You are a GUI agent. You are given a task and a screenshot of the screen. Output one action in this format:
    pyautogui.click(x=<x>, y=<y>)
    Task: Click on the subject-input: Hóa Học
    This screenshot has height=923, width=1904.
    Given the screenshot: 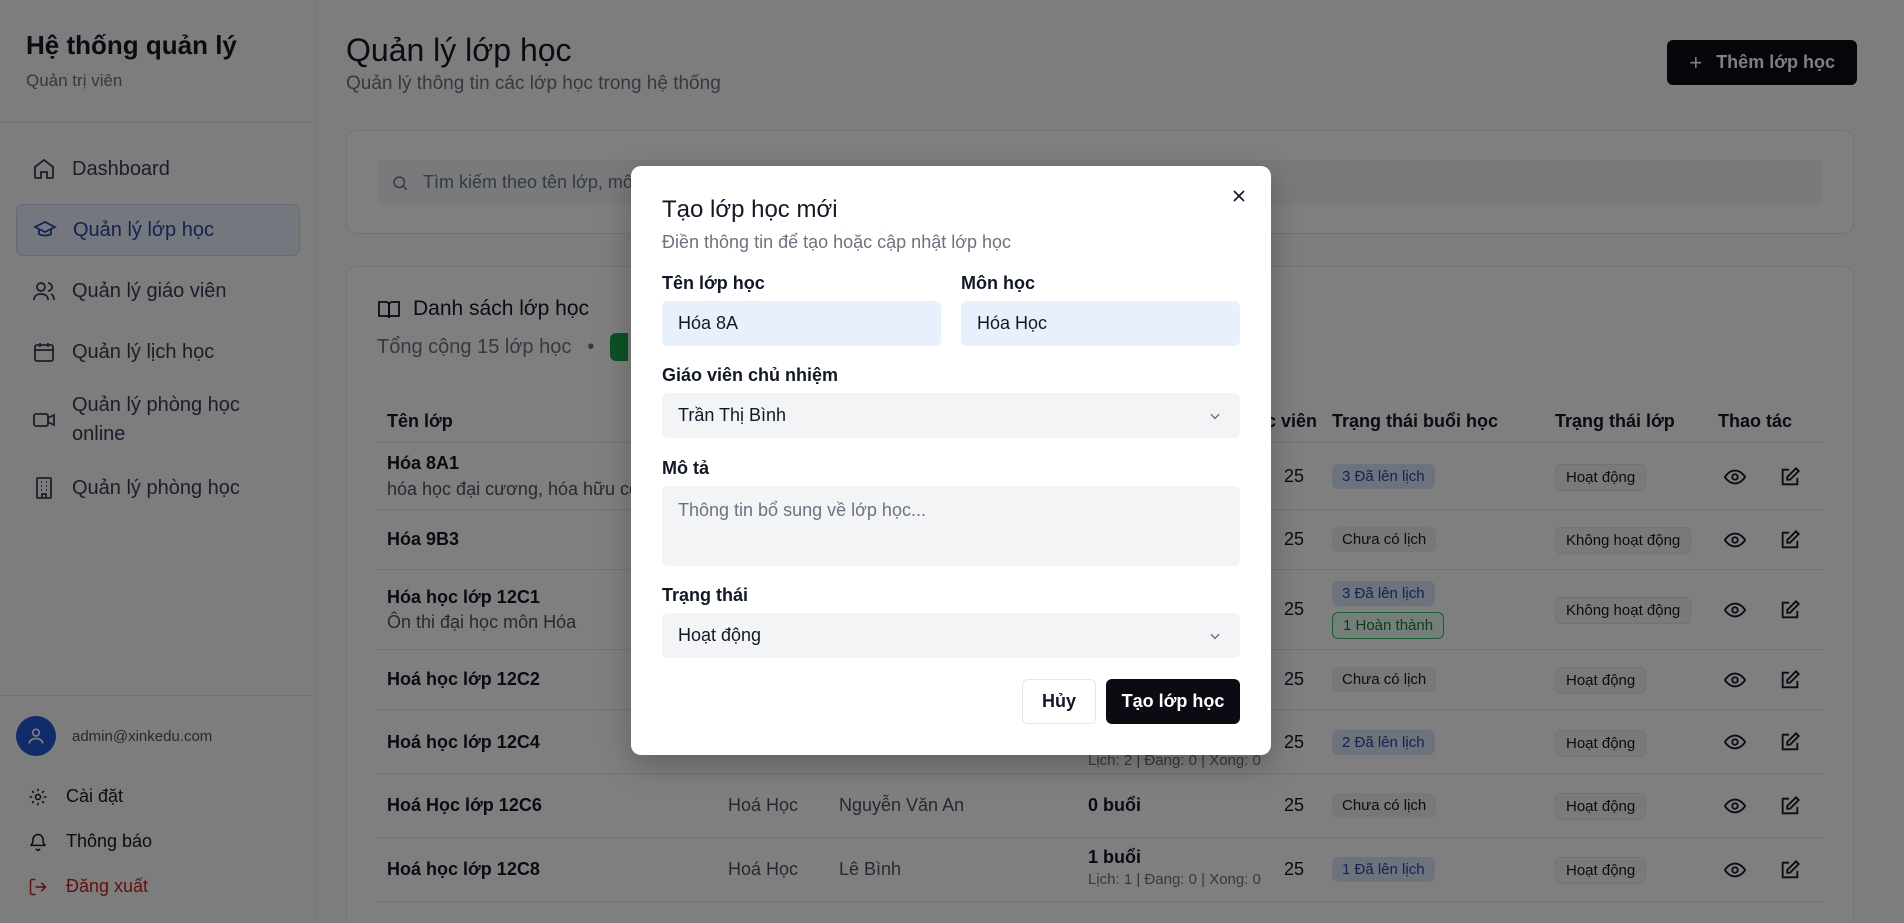 What is the action you would take?
    pyautogui.click(x=1100, y=323)
    